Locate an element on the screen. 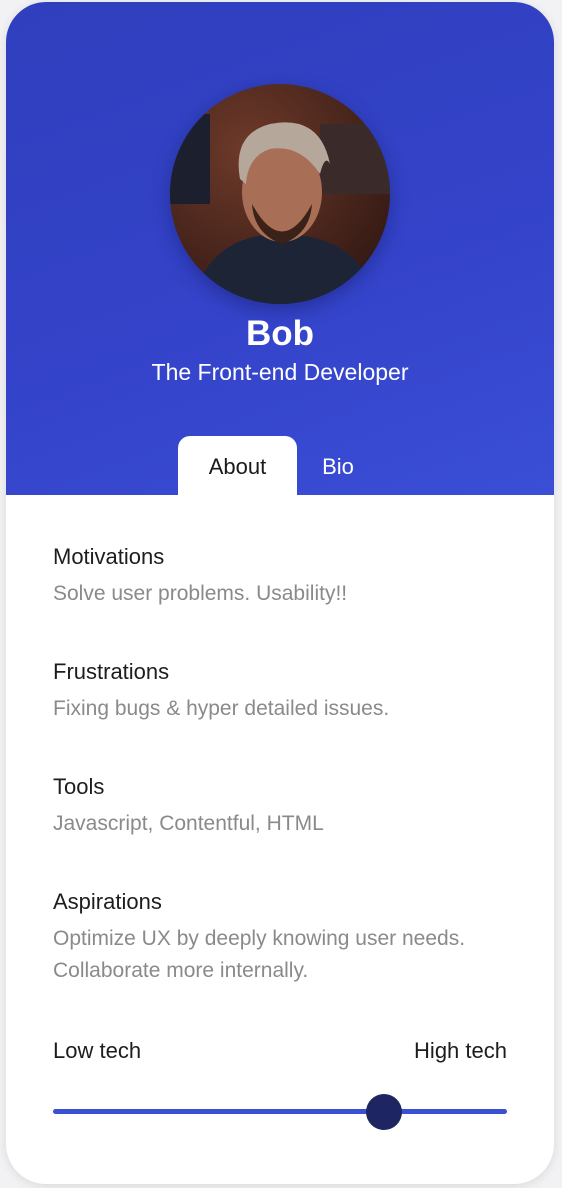 The height and width of the screenshot is (1188, 562). tab-bio: Bio is located at coordinates (338, 466).